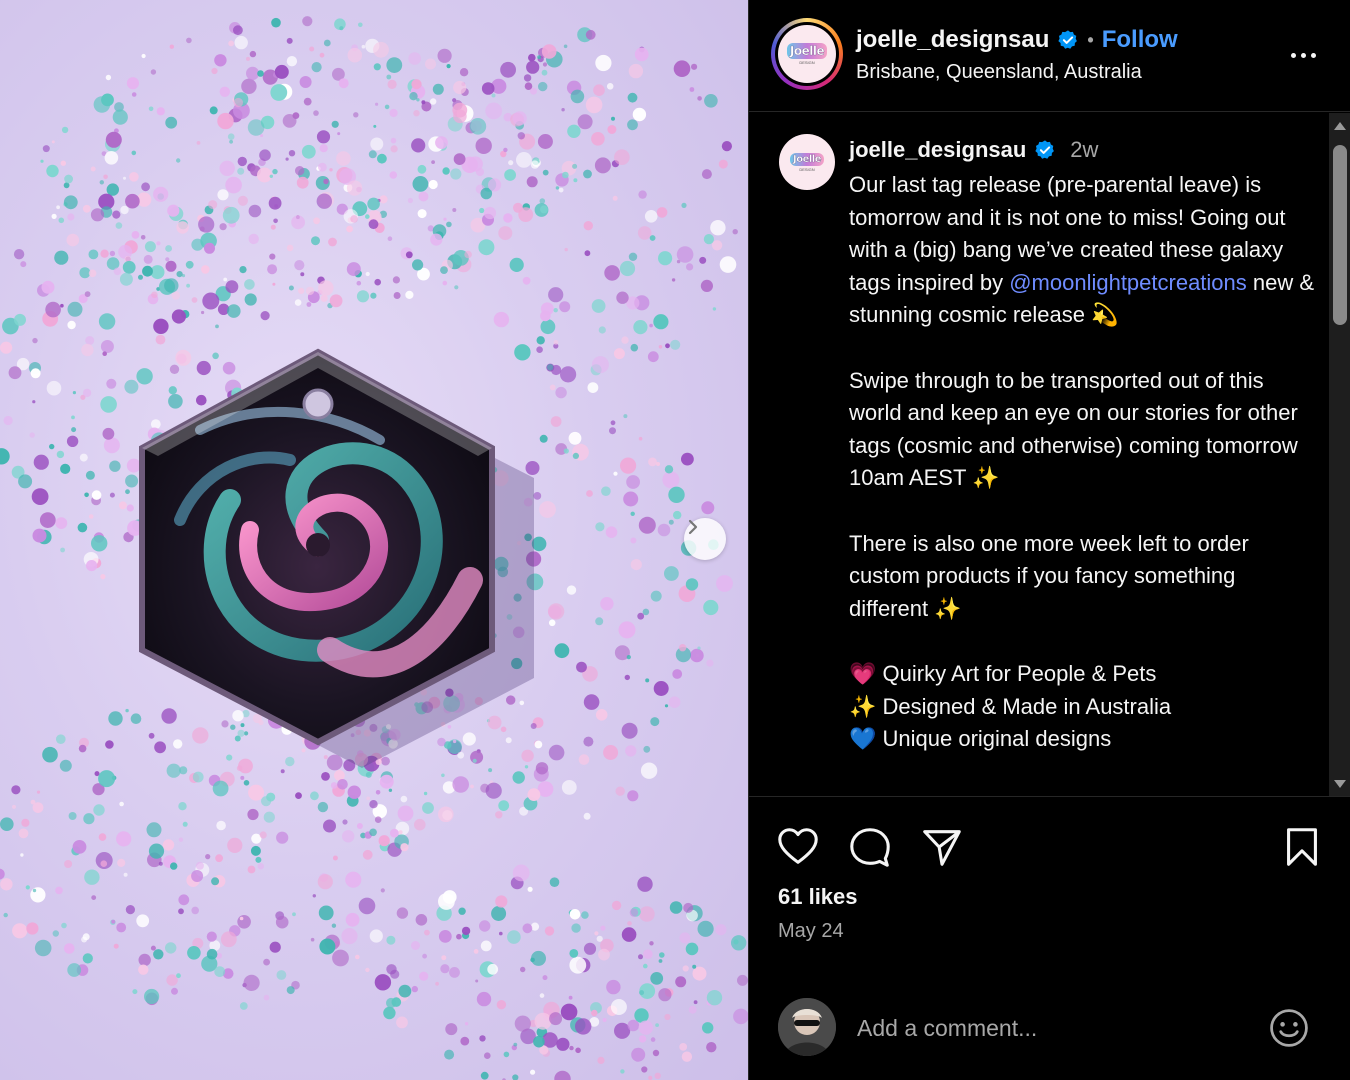 Image resolution: width=1350 pixels, height=1080 pixels. I want to click on heart-icon, so click(798, 847).